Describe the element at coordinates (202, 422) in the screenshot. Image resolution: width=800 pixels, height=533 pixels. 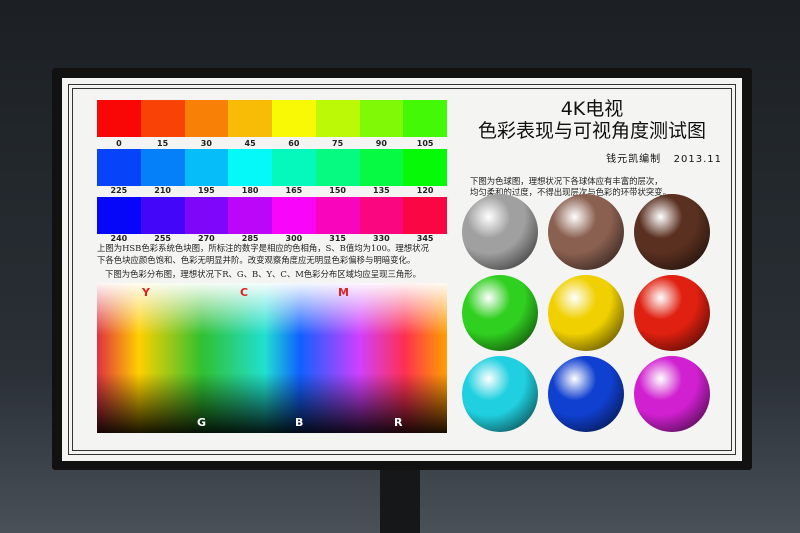
I see `label-g: G` at that location.